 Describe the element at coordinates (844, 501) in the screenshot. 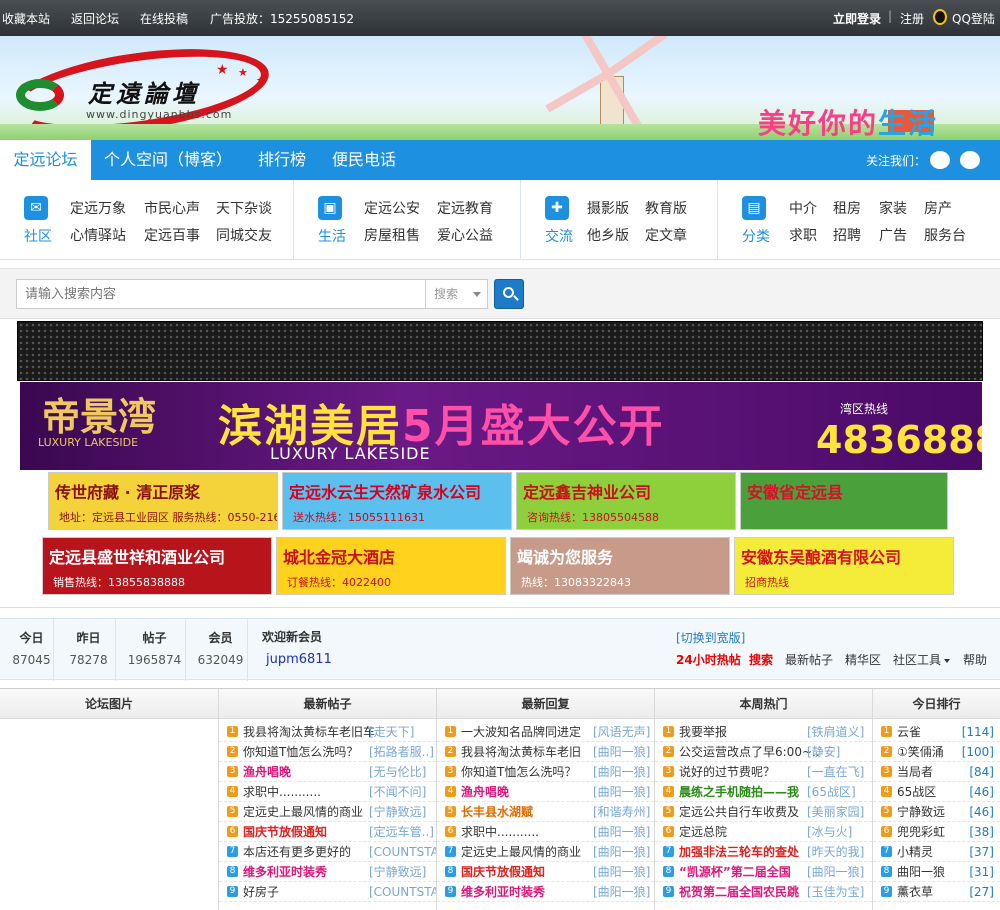

I see `small-ad-4: 安徽省定远县` at that location.